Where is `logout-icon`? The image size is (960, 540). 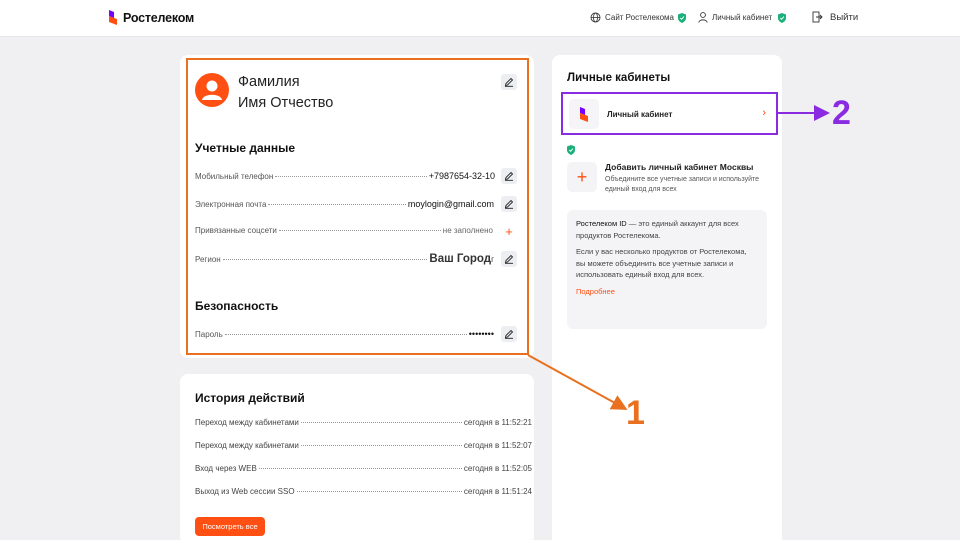
logout-icon is located at coordinates (817, 17).